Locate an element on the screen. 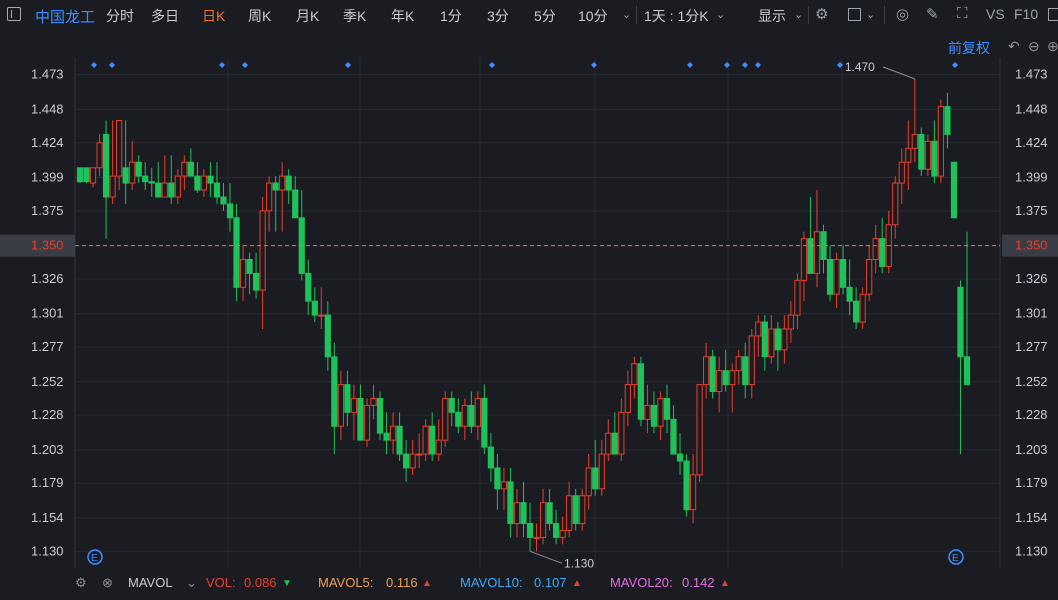 The width and height of the screenshot is (1058, 600). price-tick-label: 1.277 is located at coordinates (1031, 346).